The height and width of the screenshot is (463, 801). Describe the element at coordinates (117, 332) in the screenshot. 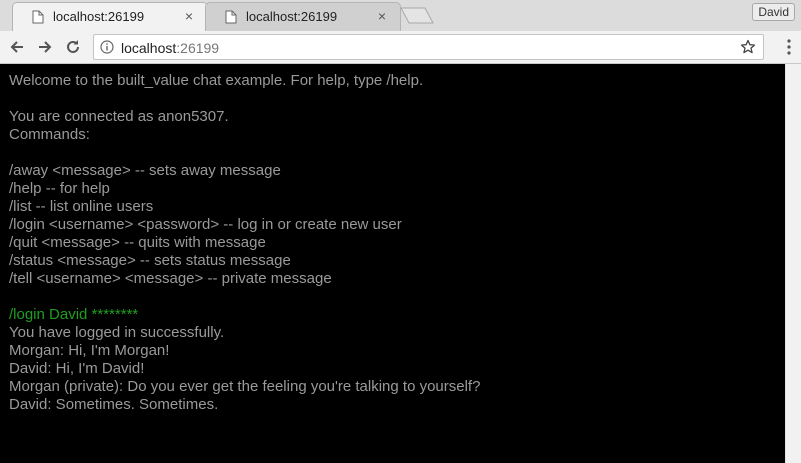

I see `chat-line: You have logged in successfully.` at that location.